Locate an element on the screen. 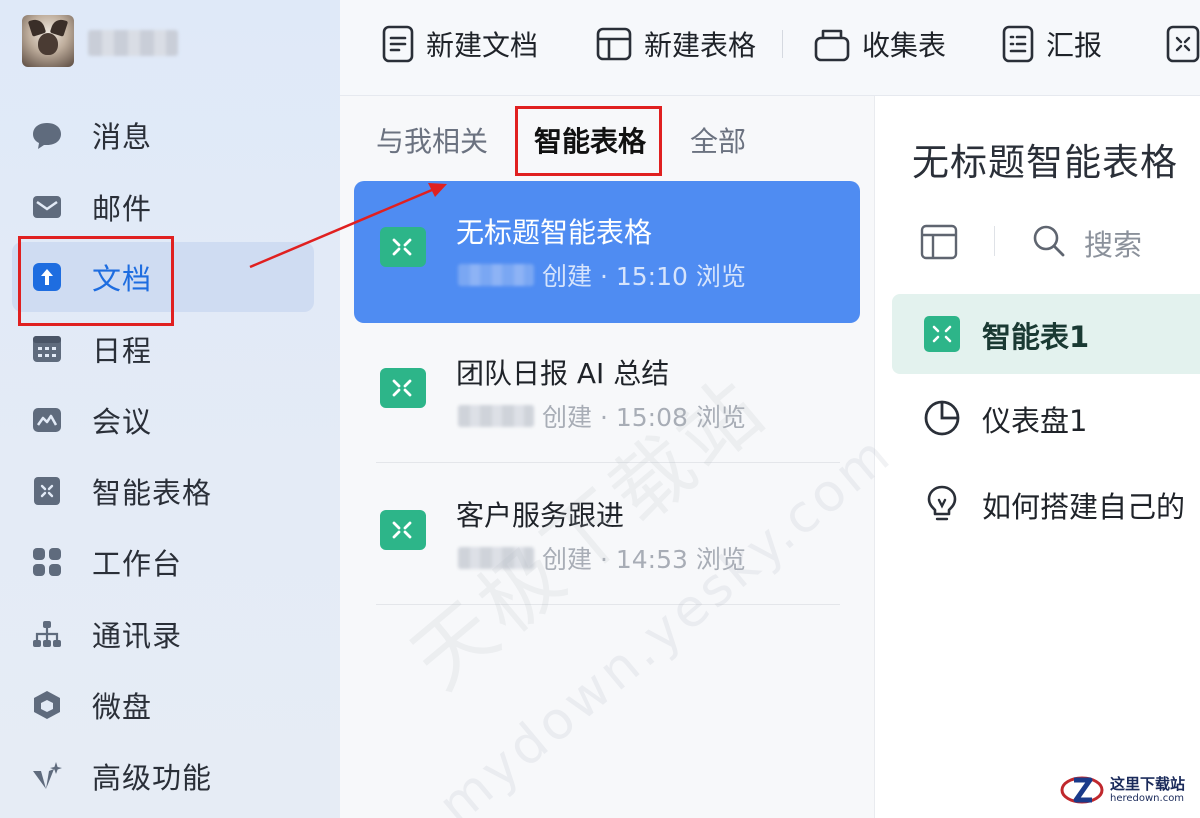 Image resolution: width=1200 pixels, height=818 pixels. lightbulb-icon is located at coordinates (942, 503).